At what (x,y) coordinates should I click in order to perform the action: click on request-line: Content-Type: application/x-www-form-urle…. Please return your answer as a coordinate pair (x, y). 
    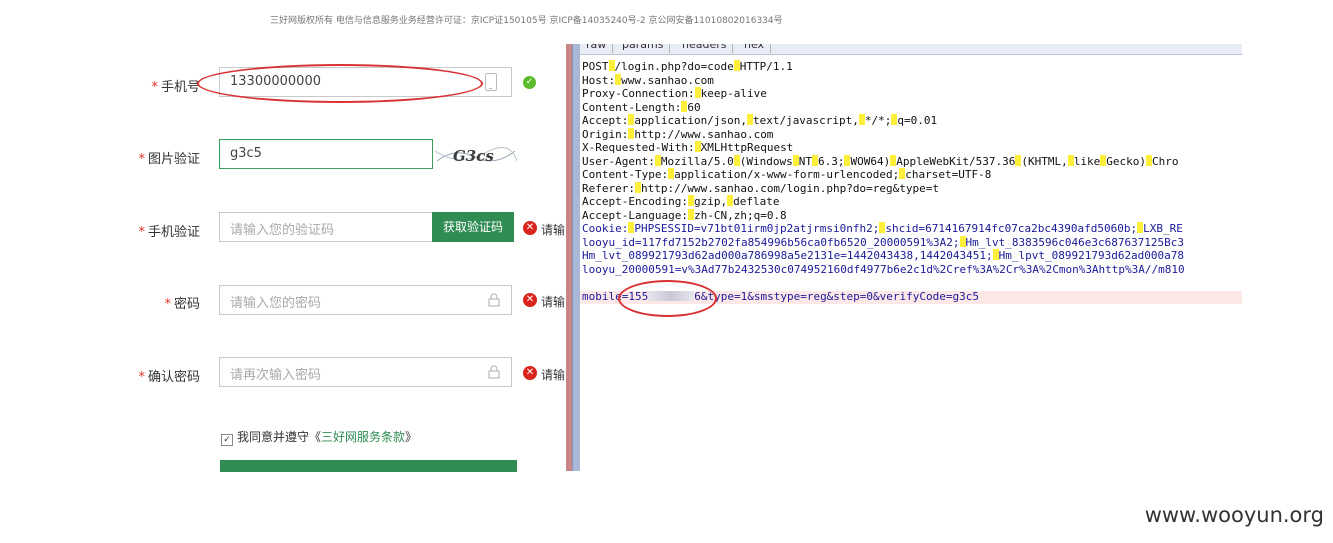
    Looking at the image, I should click on (787, 174).